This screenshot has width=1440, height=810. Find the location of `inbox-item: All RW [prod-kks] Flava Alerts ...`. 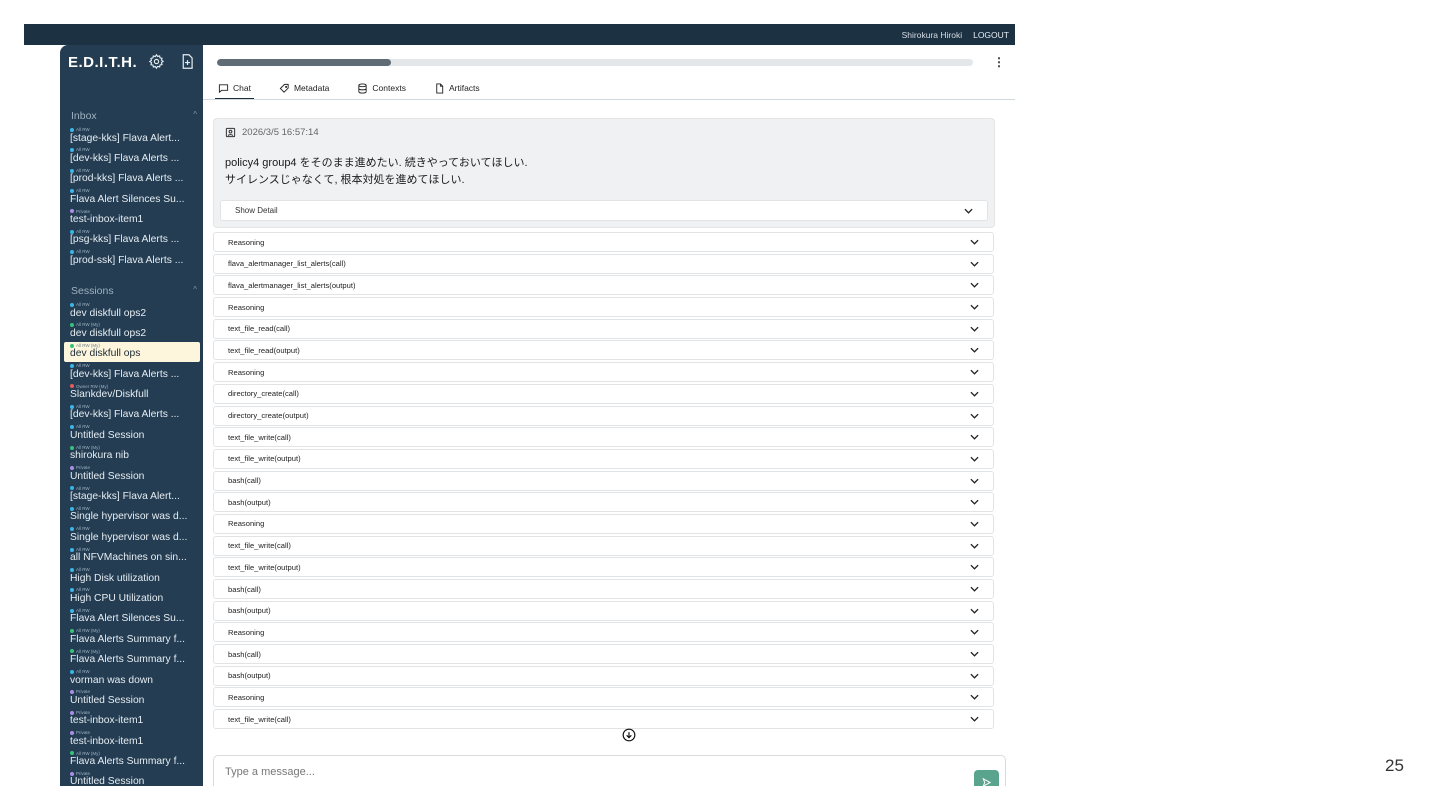

inbox-item: All RW [prod-kks] Flava Alerts ... is located at coordinates (132, 177).